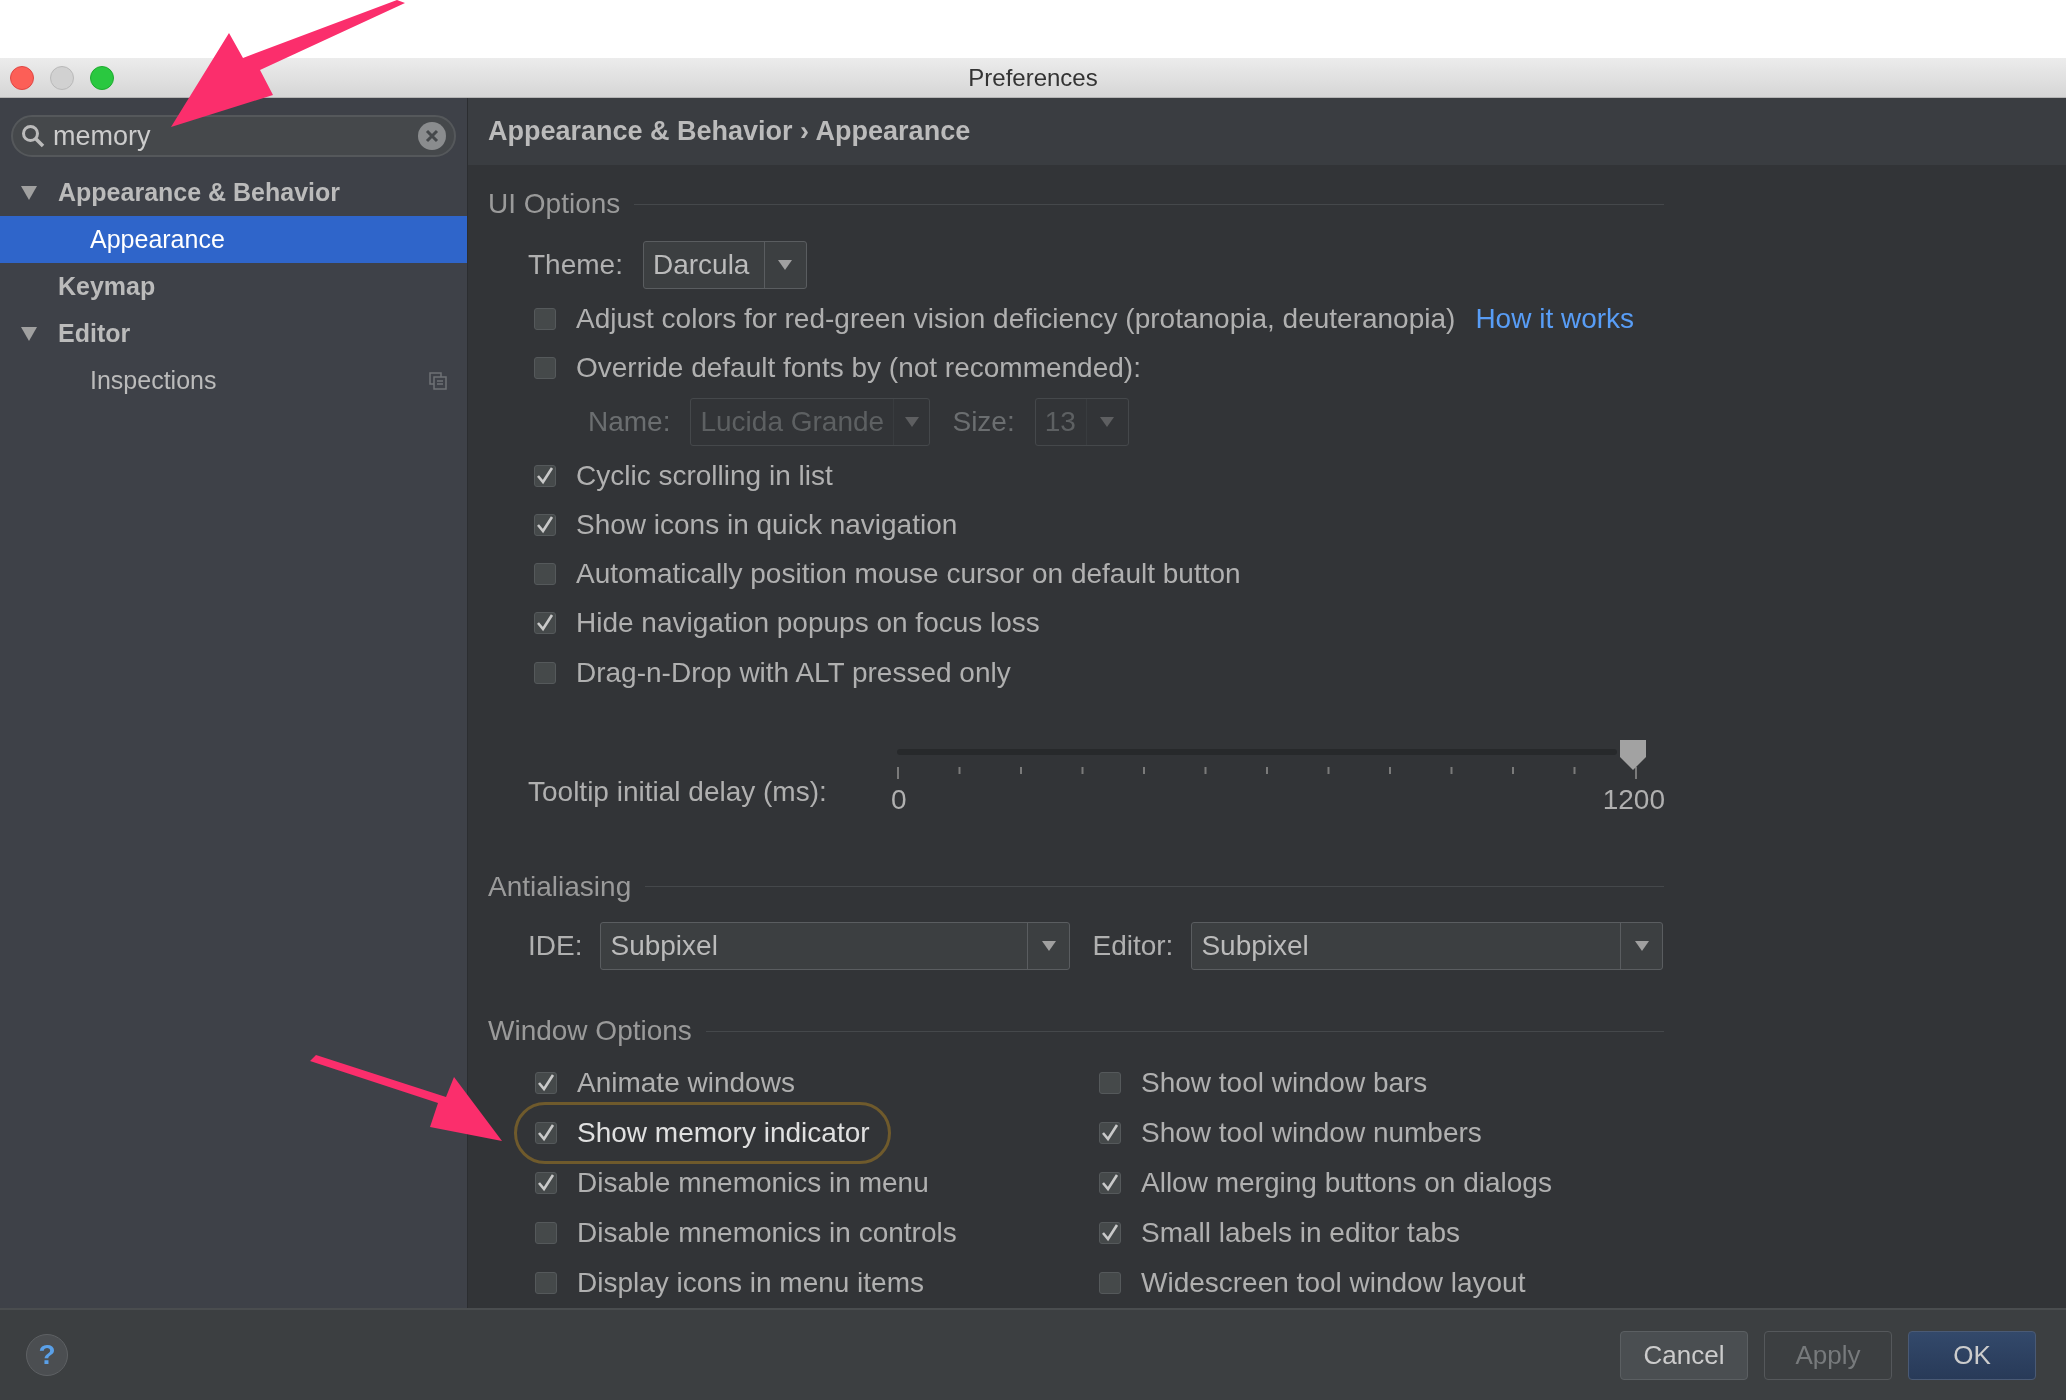 This screenshot has height=1400, width=2066. I want to click on option-label: Animate windows, so click(686, 1083).